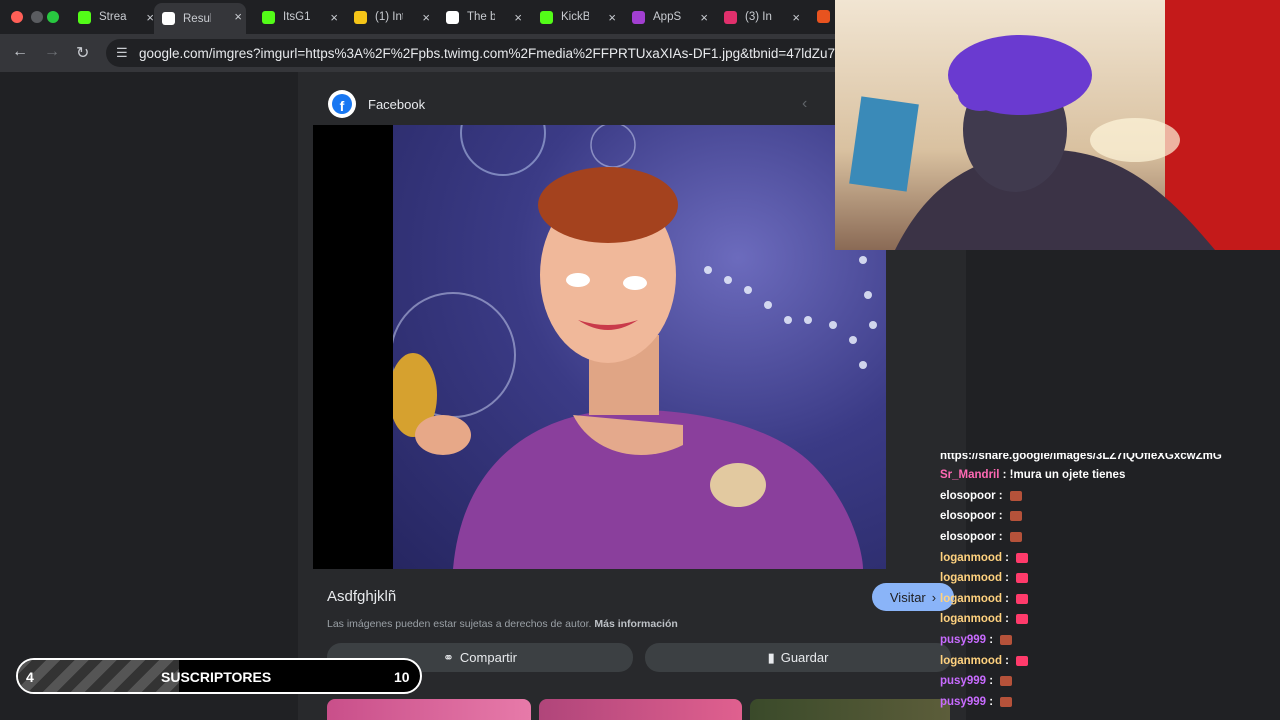  I want to click on tab-6: KickB ×, so click(580, 17).